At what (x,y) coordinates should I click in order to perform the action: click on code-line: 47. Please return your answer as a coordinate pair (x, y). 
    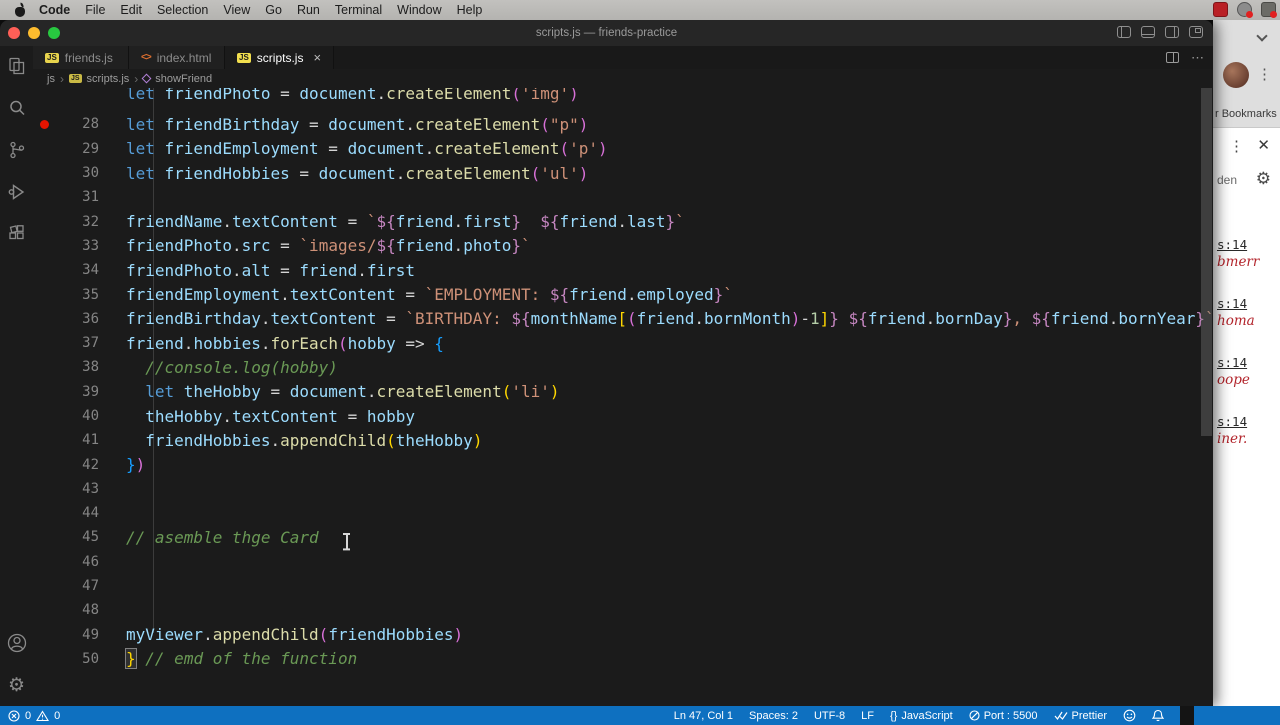
    Looking at the image, I should click on (623, 586).